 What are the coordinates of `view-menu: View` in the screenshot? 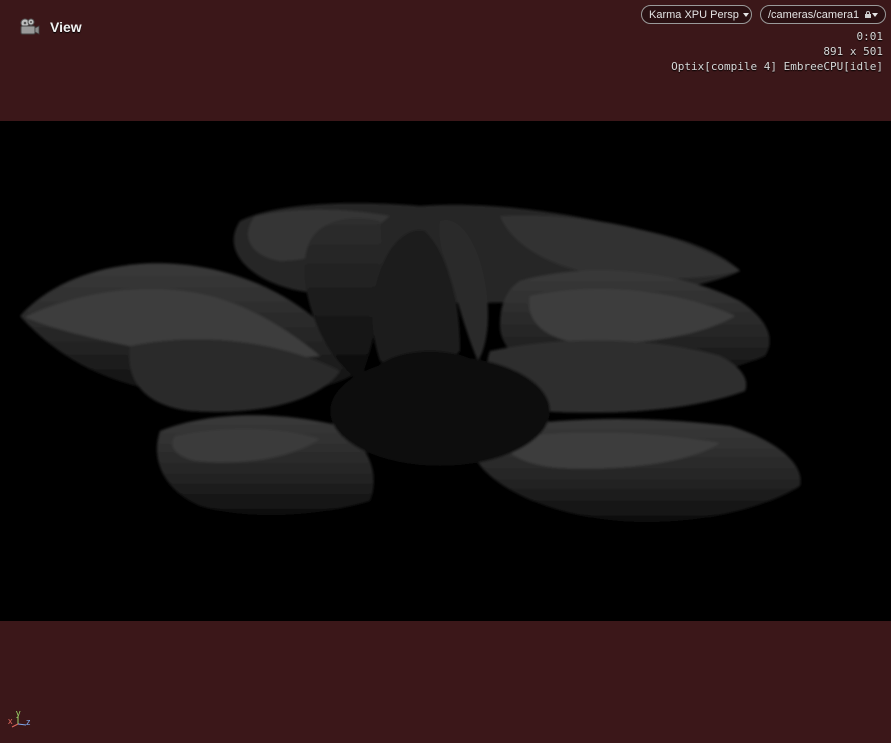 It's located at (49, 27).